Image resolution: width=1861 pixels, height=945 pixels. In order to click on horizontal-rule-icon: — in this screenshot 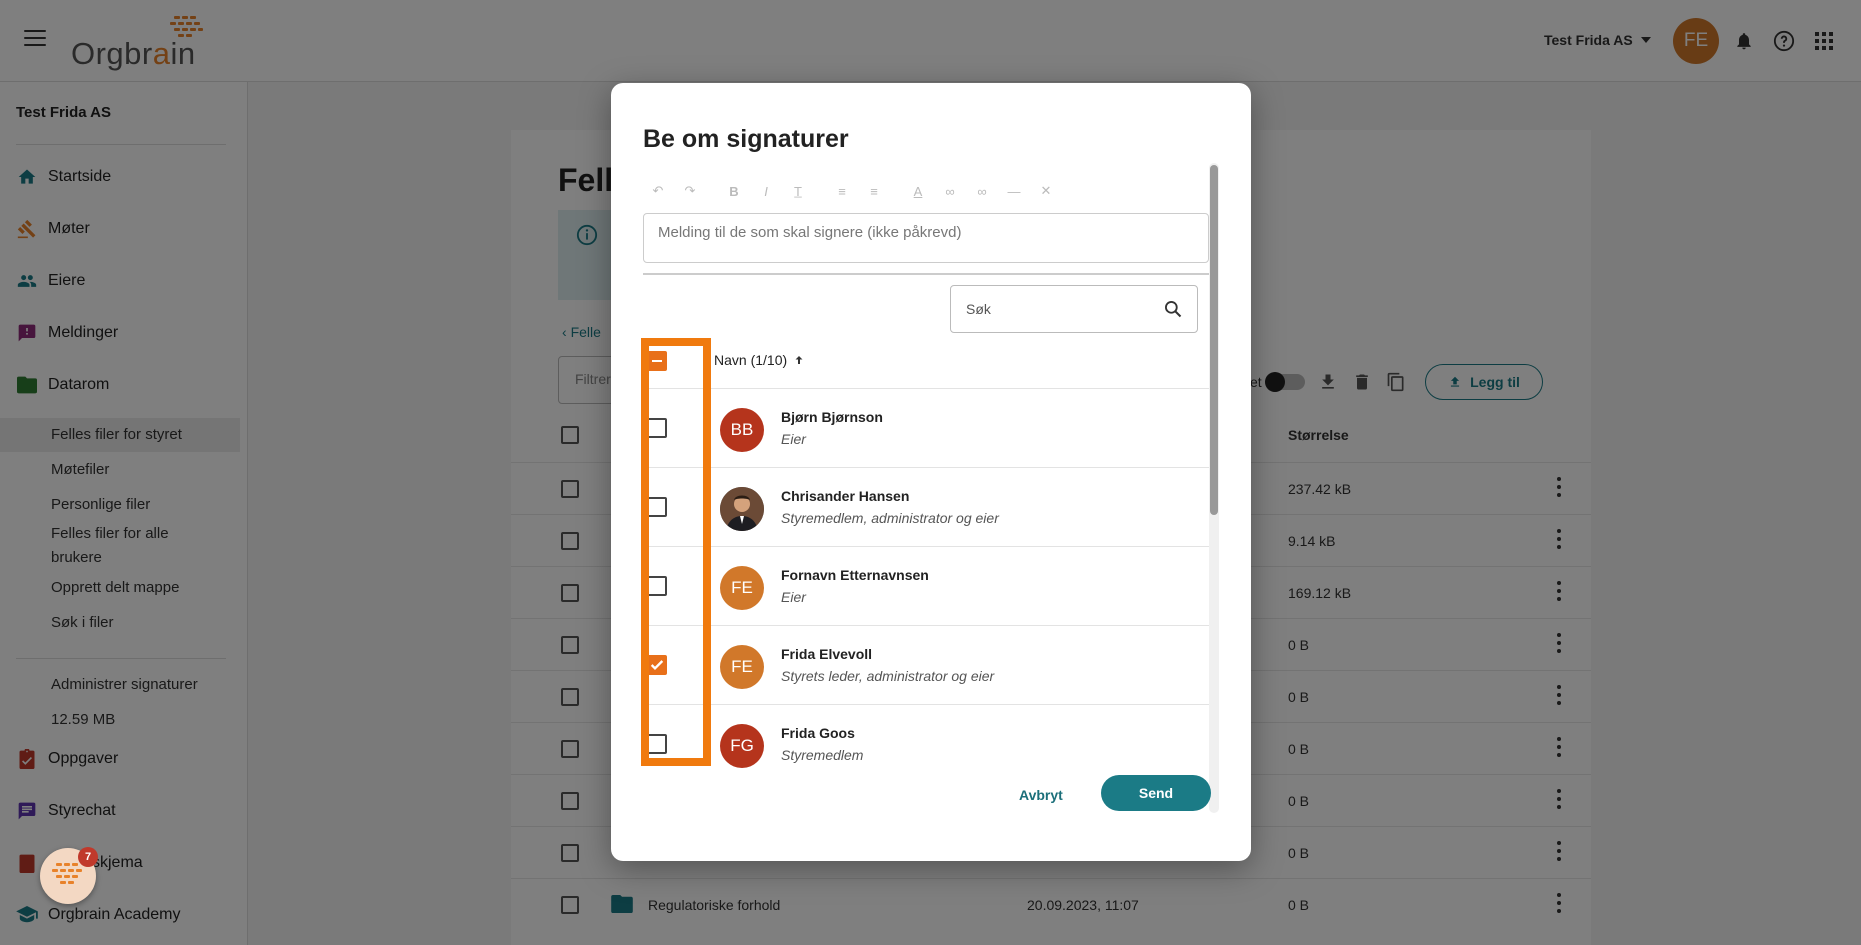, I will do `click(1014, 191)`.